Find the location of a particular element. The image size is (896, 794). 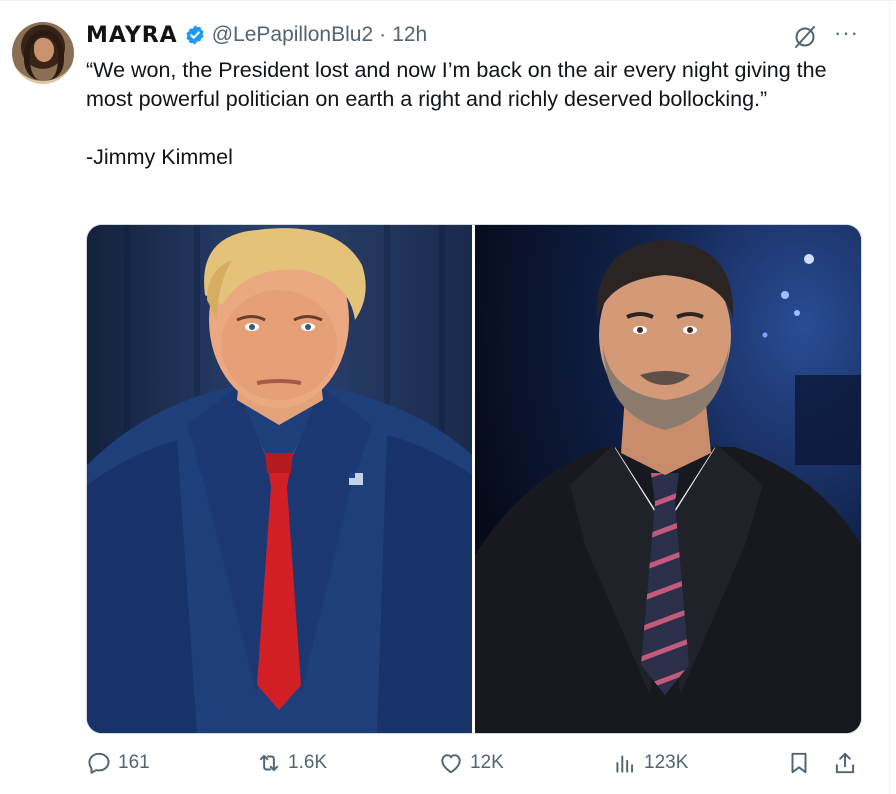

avatar is located at coordinates (43, 53).